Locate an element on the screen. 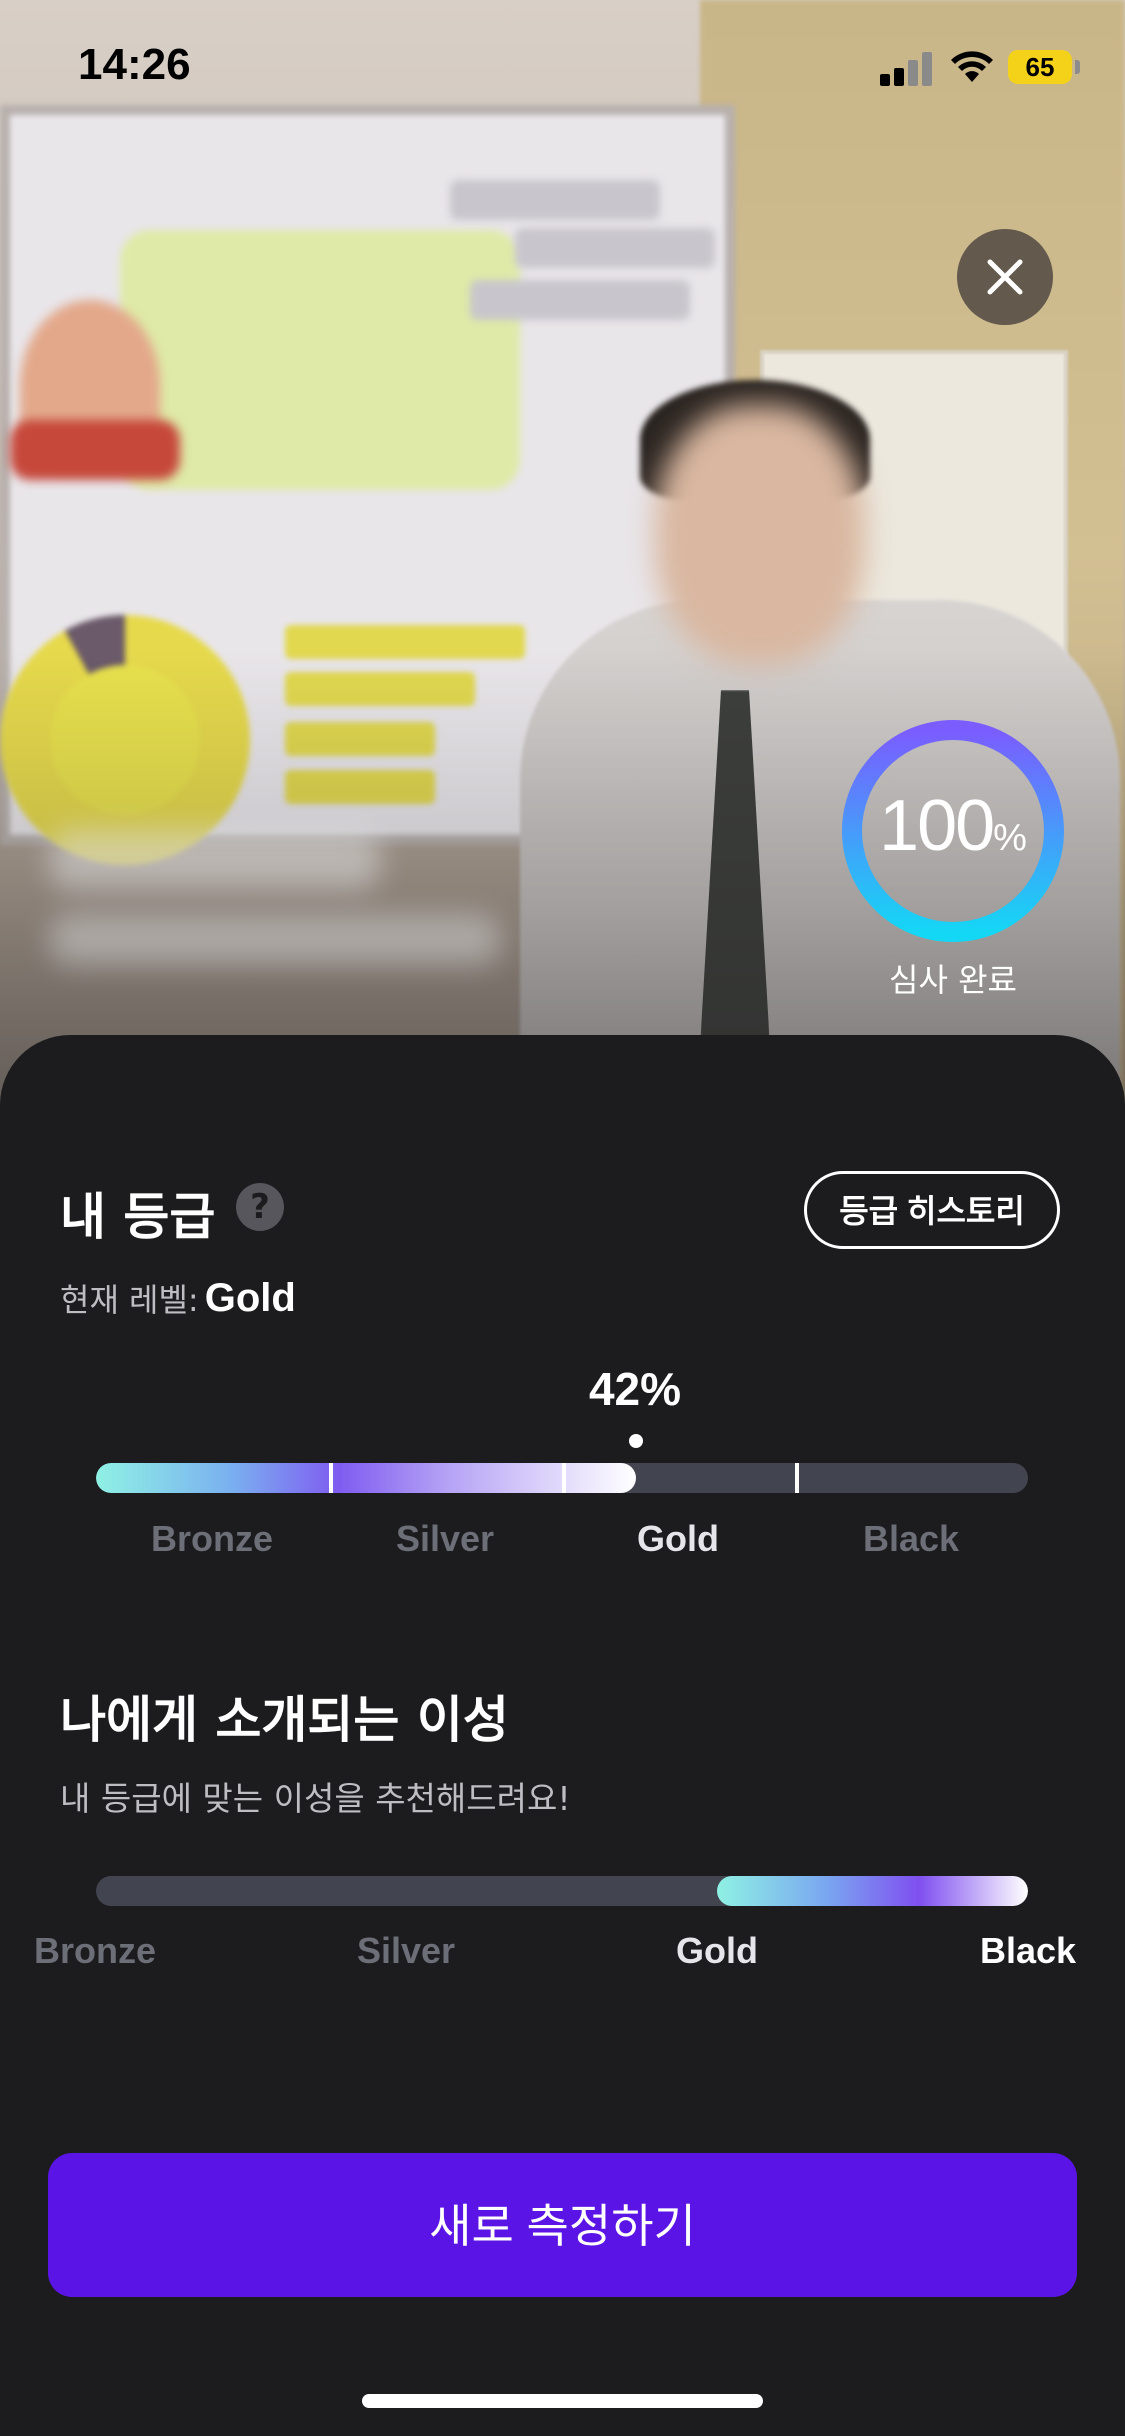 This screenshot has height=2436, width=1125. intro-tier-gold: Gold is located at coordinates (717, 1950).